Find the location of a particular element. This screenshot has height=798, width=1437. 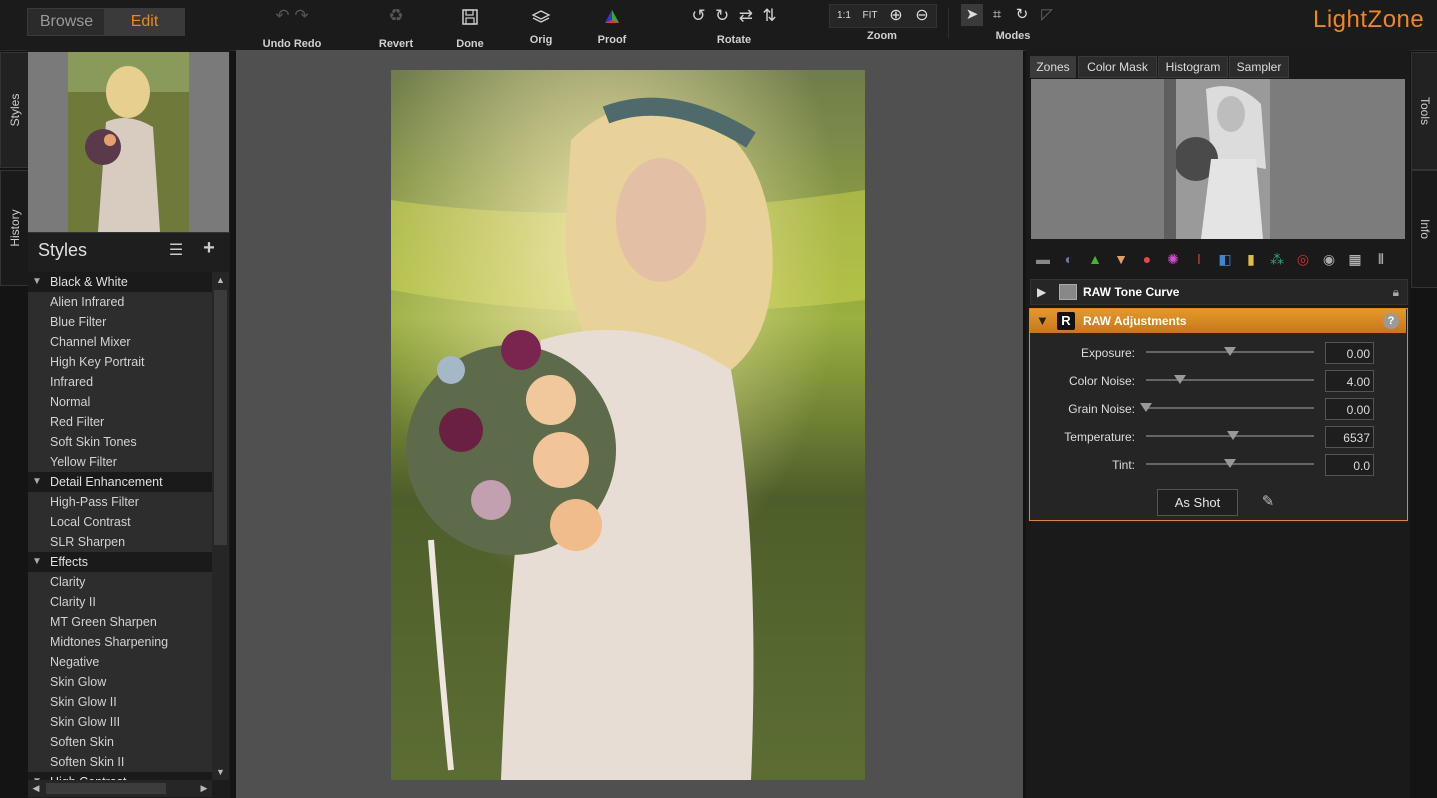

style-item: Red Filter is located at coordinates (120, 422).